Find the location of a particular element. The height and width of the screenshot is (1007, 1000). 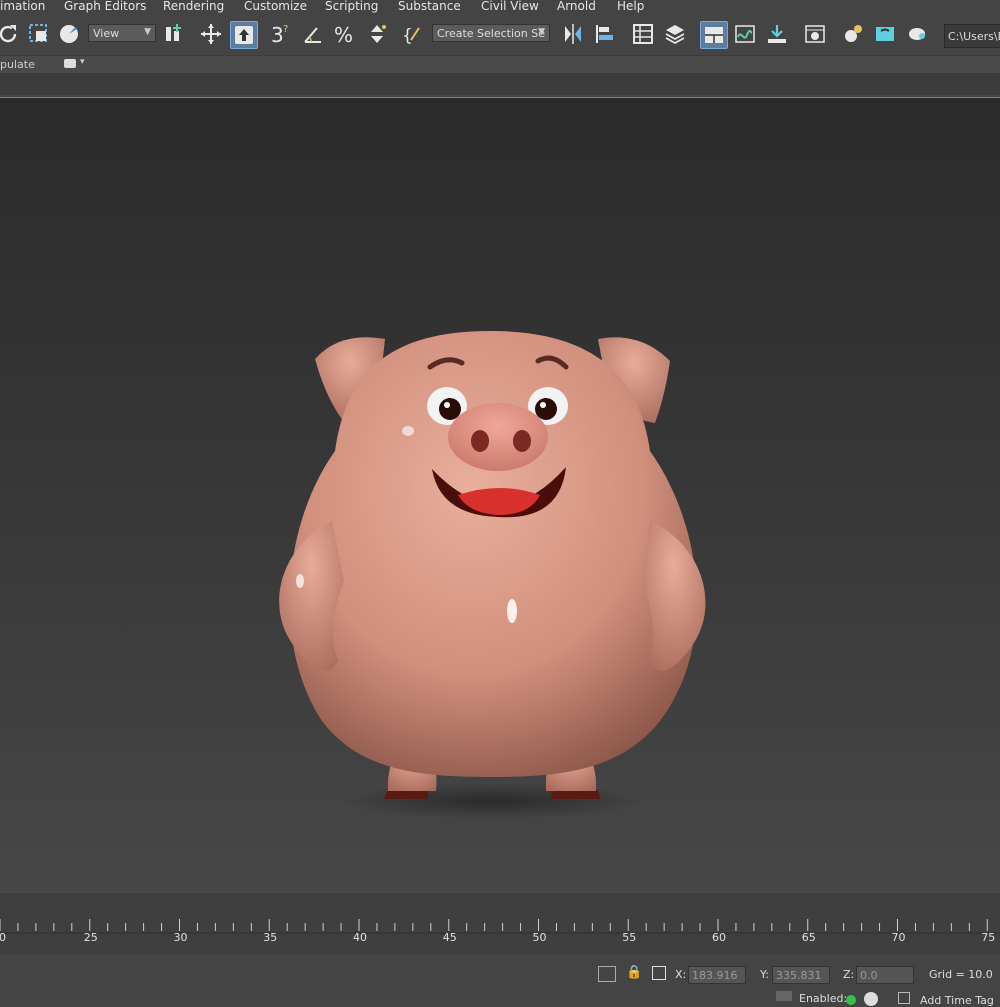

spinner-snap-icon is located at coordinates (377, 34).